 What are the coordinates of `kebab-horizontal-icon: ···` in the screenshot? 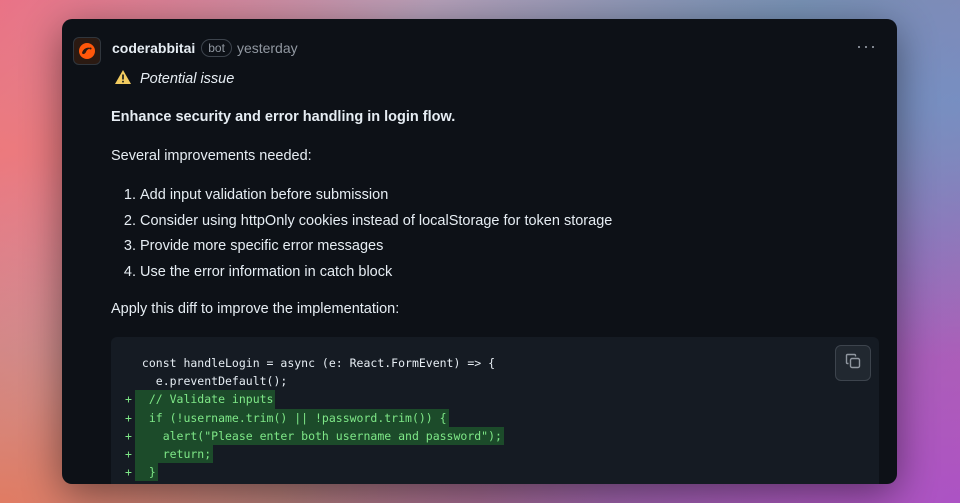 It's located at (866, 46).